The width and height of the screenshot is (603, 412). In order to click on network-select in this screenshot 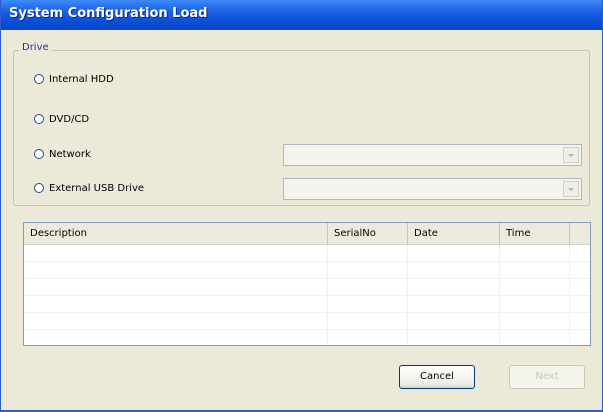, I will do `click(432, 155)`.